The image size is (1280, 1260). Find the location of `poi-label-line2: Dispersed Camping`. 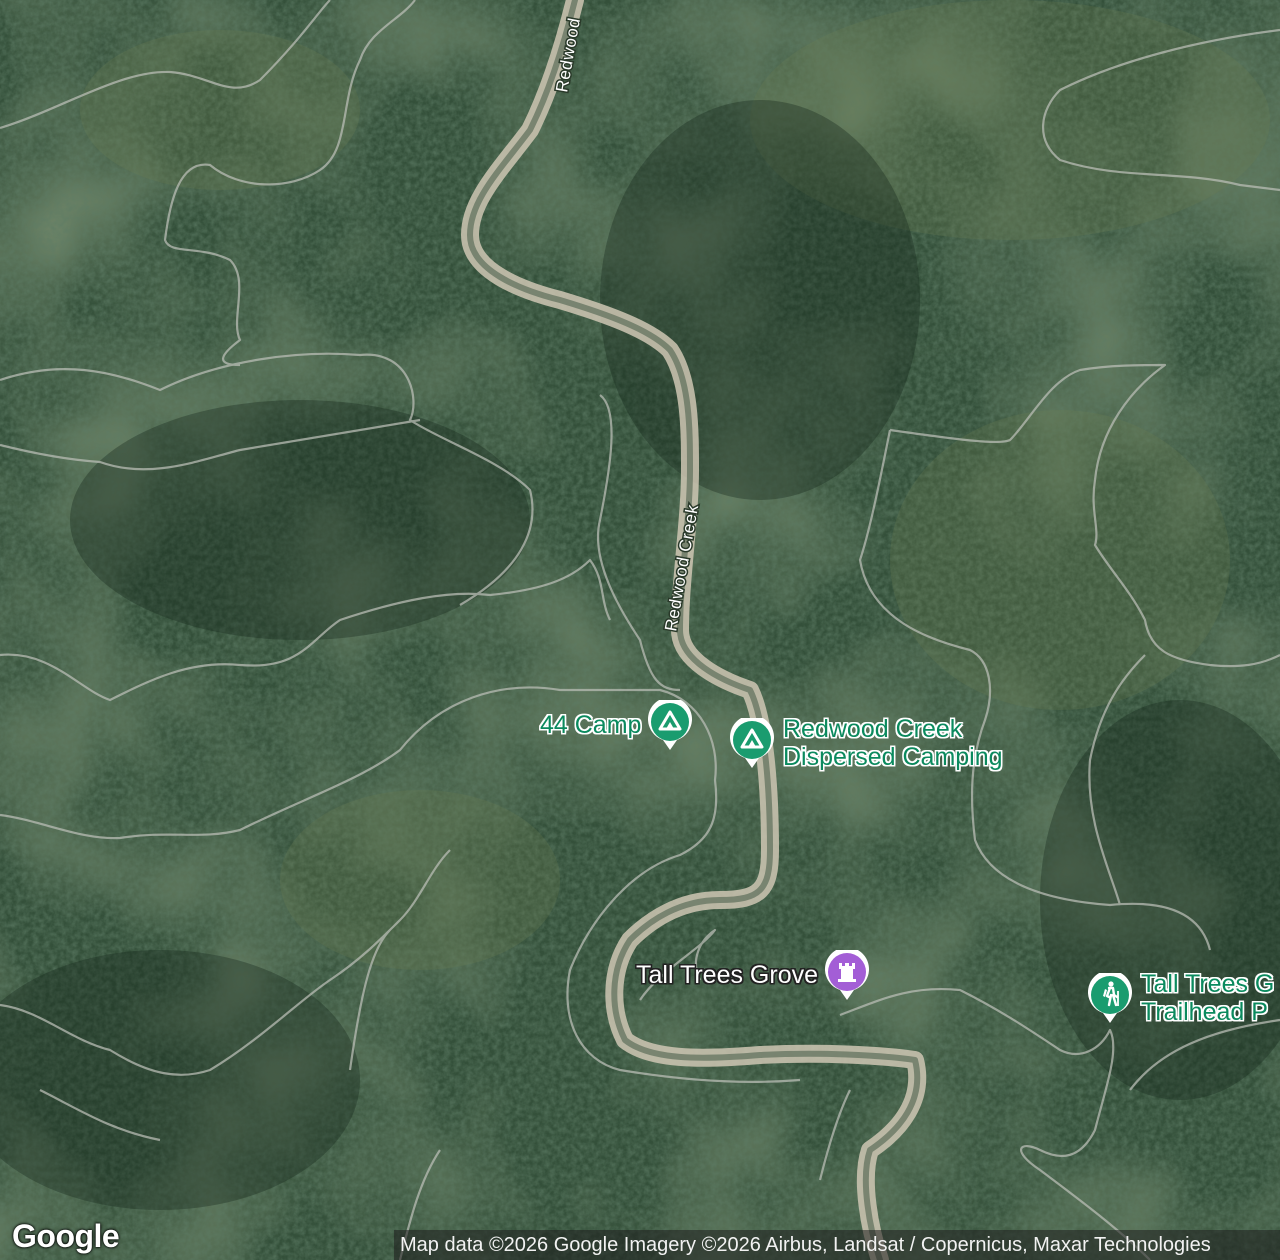

poi-label-line2: Dispersed Camping is located at coordinates (893, 757).